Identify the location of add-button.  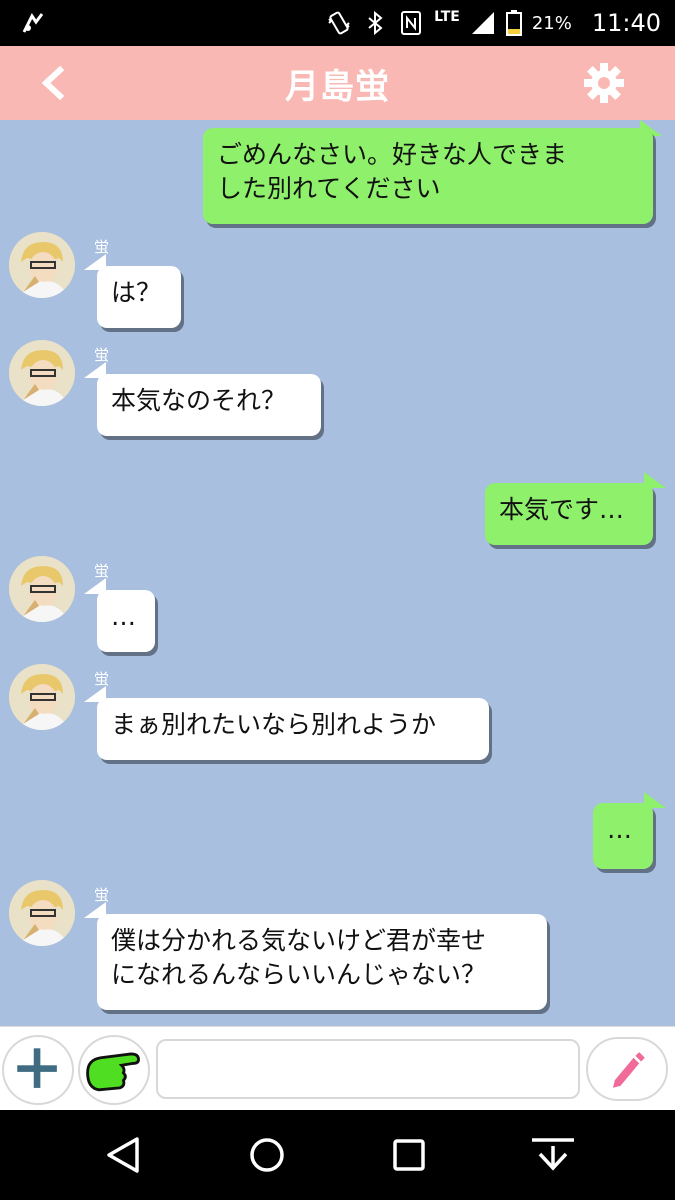
(38, 1070).